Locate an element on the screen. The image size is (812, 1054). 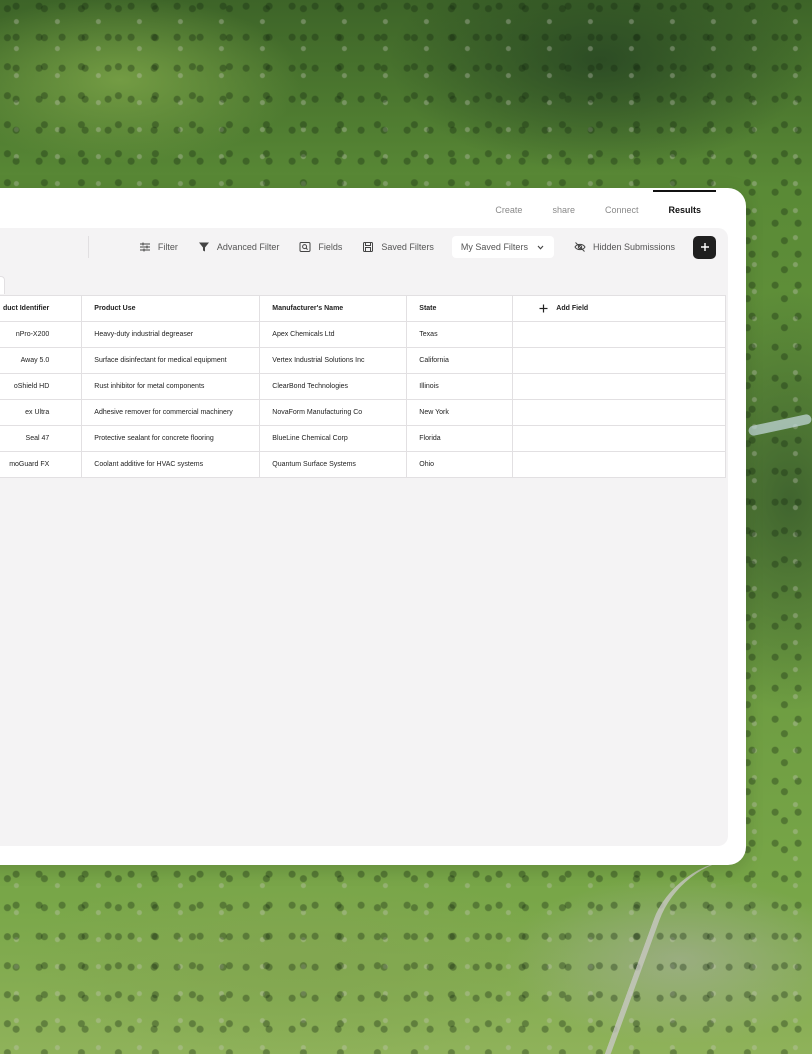
sheet-tab: e is located at coordinates (2, 285).